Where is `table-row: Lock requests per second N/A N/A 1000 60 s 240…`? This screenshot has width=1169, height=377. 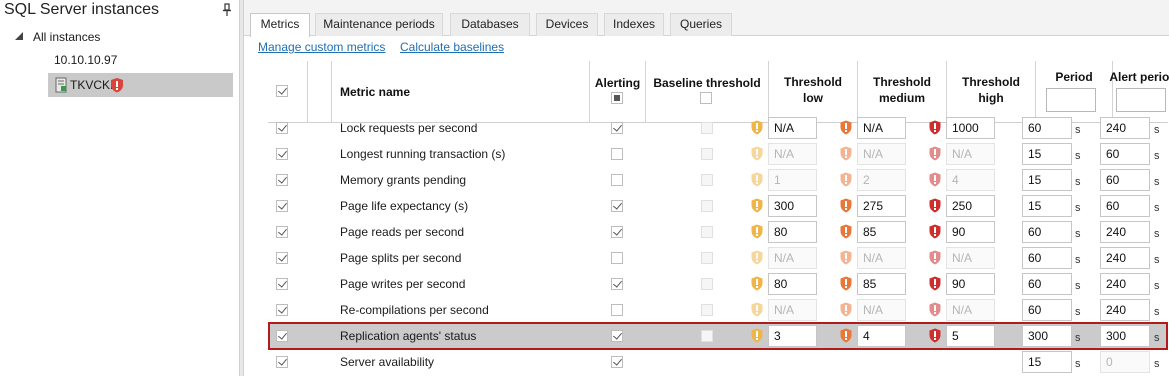 table-row: Lock requests per second N/A N/A 1000 60 s 240… is located at coordinates (718, 128).